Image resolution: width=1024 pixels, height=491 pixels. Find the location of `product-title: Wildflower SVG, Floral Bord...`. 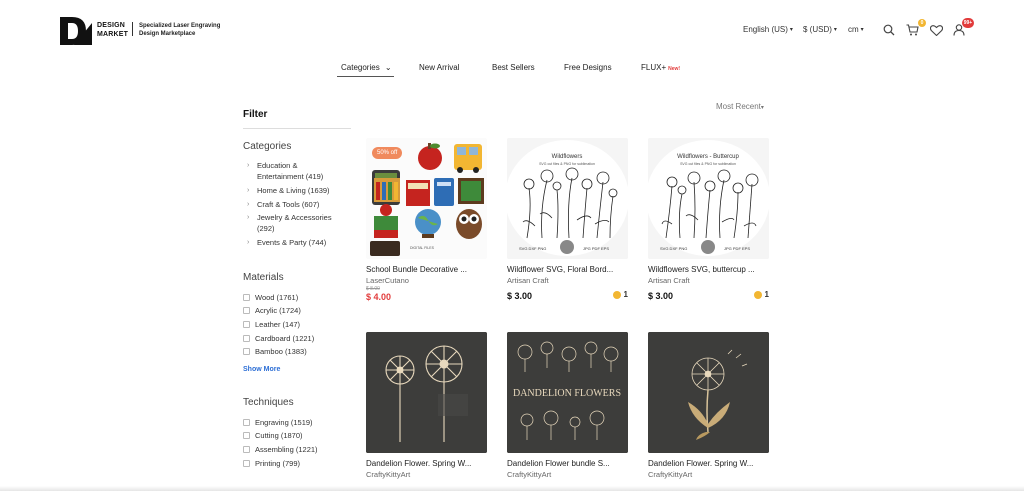

product-title: Wildflower SVG, Floral Bord... is located at coordinates (567, 269).